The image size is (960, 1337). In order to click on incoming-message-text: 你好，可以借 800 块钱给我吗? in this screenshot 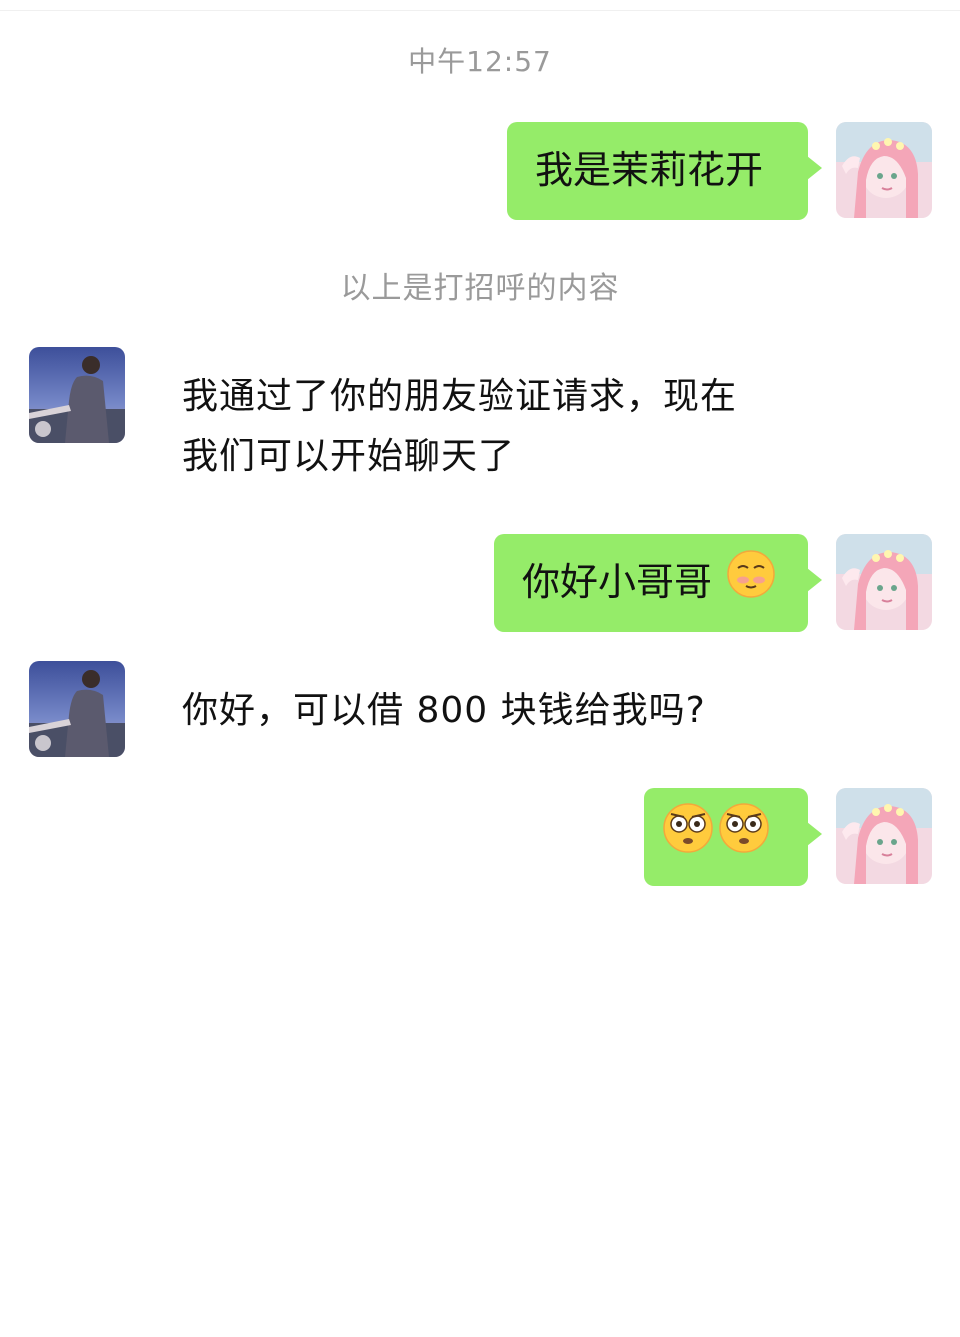, I will do `click(444, 710)`.